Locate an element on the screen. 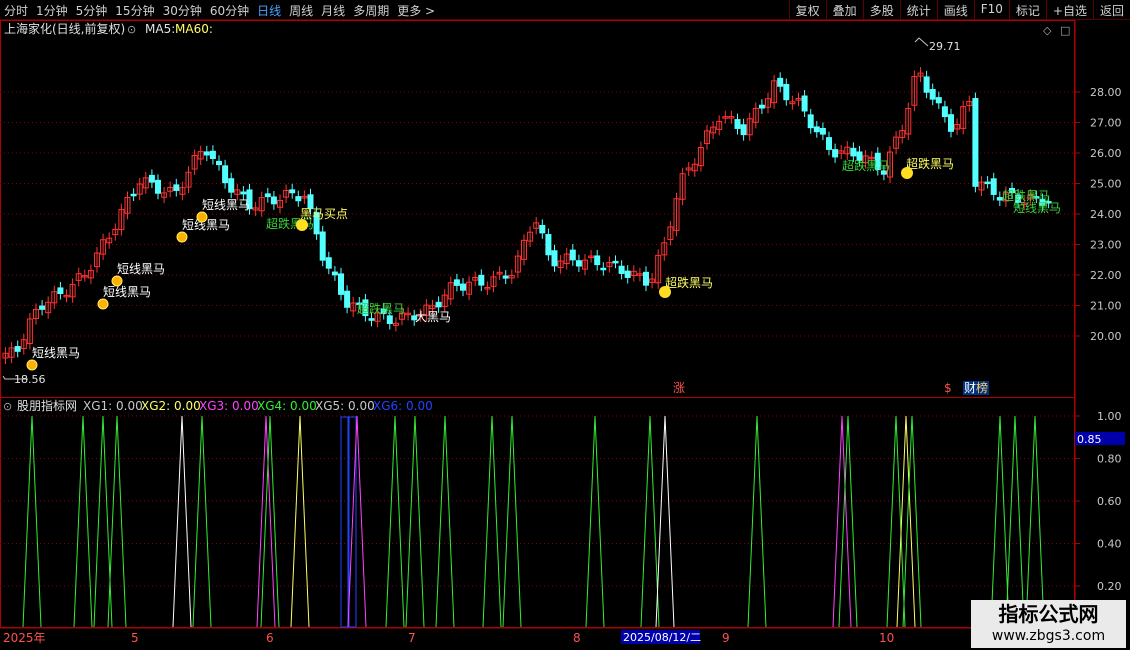 The width and height of the screenshot is (1130, 650). period-tab-5: 60分钟 is located at coordinates (229, 9).